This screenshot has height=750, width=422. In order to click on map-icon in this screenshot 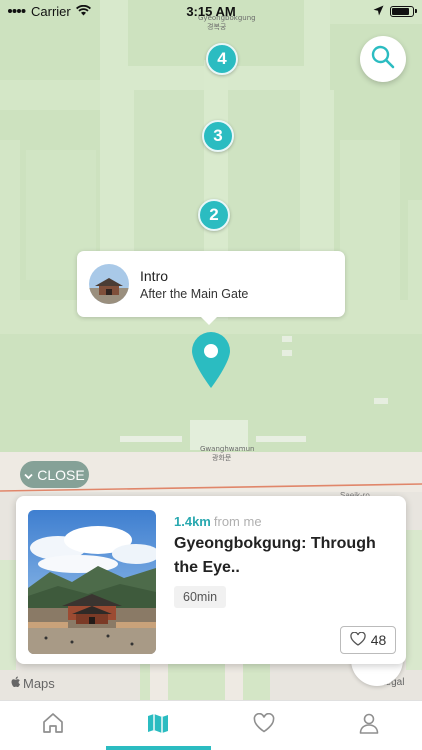, I will do `click(158, 725)`.